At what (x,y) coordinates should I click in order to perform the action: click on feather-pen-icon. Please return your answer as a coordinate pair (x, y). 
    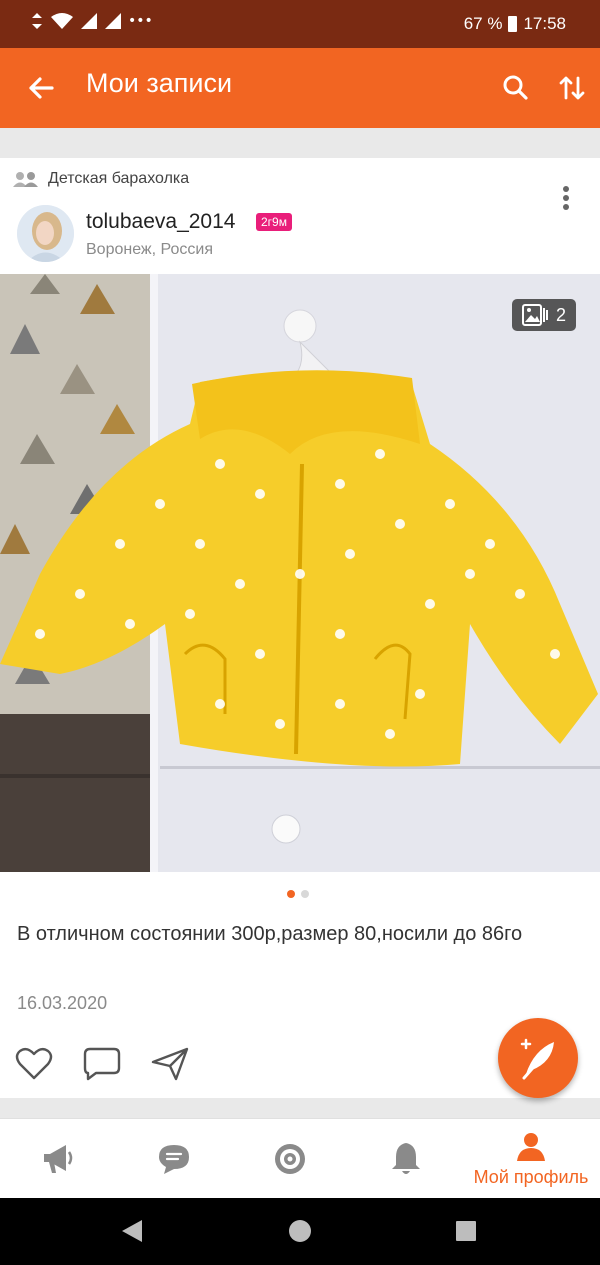
    Looking at the image, I should click on (537, 1059).